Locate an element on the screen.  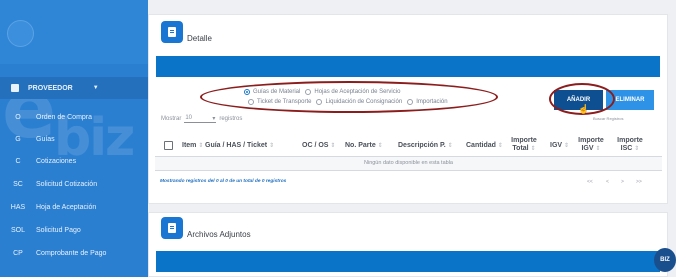
select-all-checkbox is located at coordinates (168, 145).